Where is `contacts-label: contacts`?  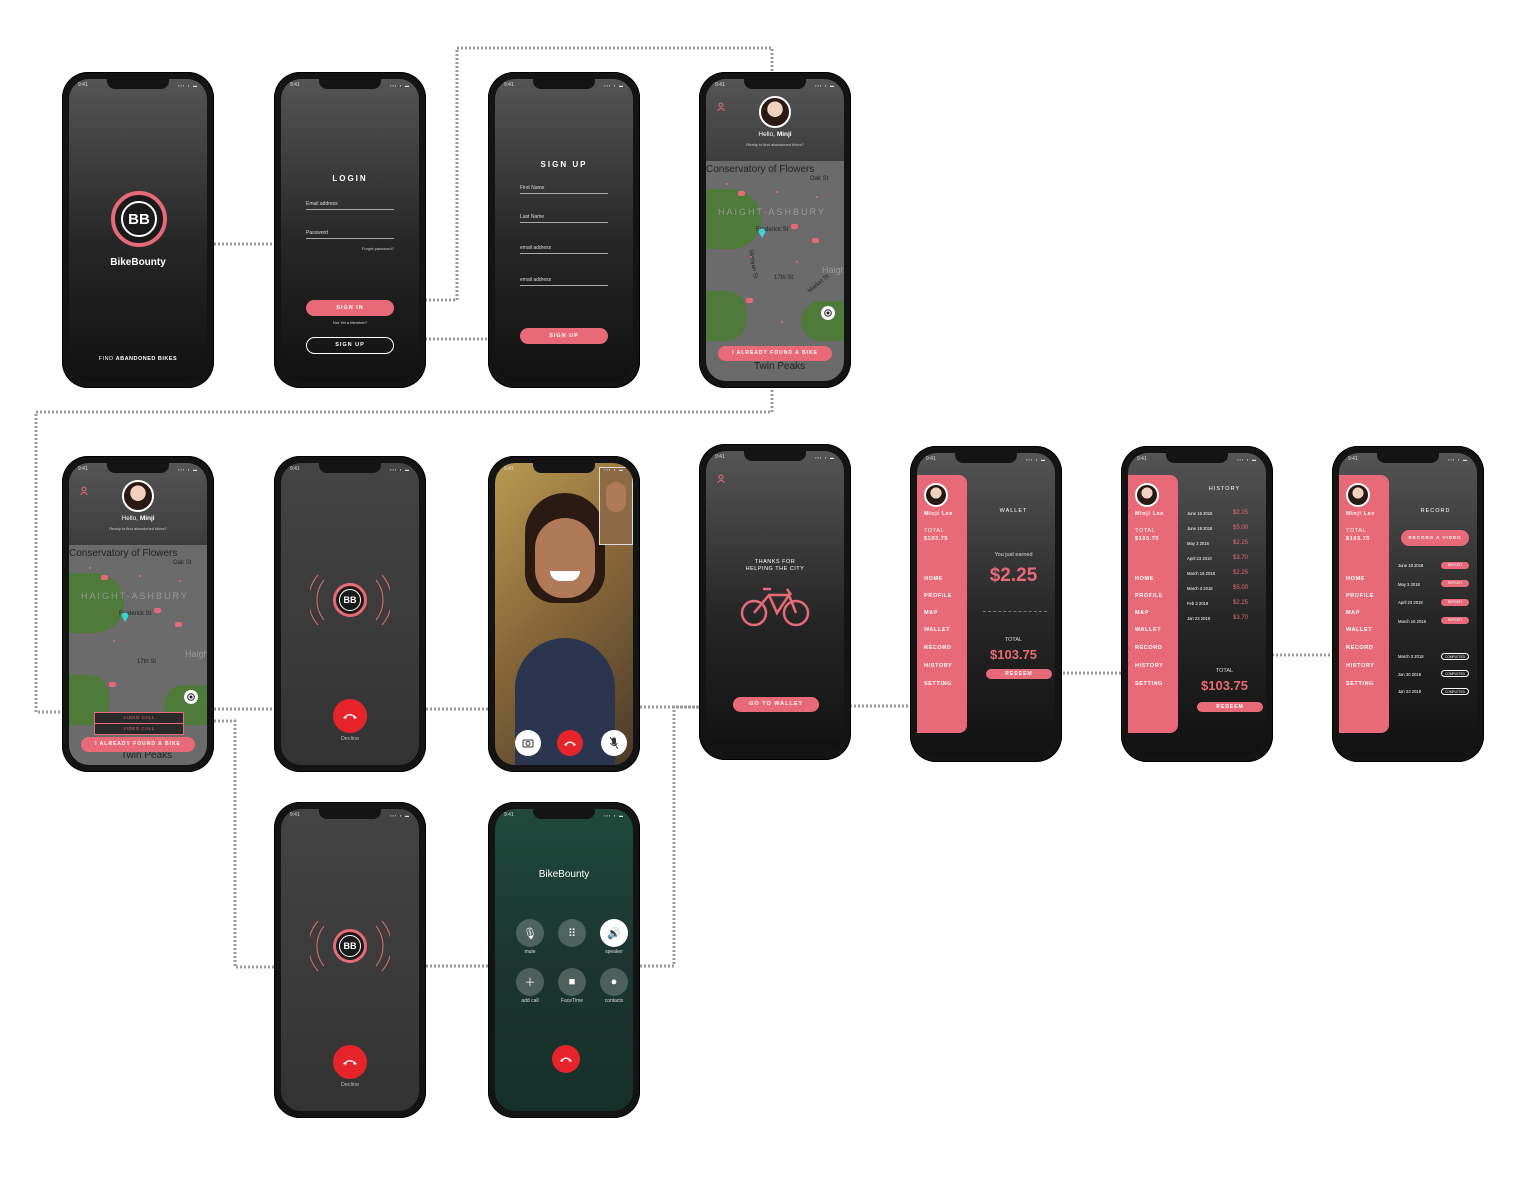
contacts-label: contacts is located at coordinates (614, 1001).